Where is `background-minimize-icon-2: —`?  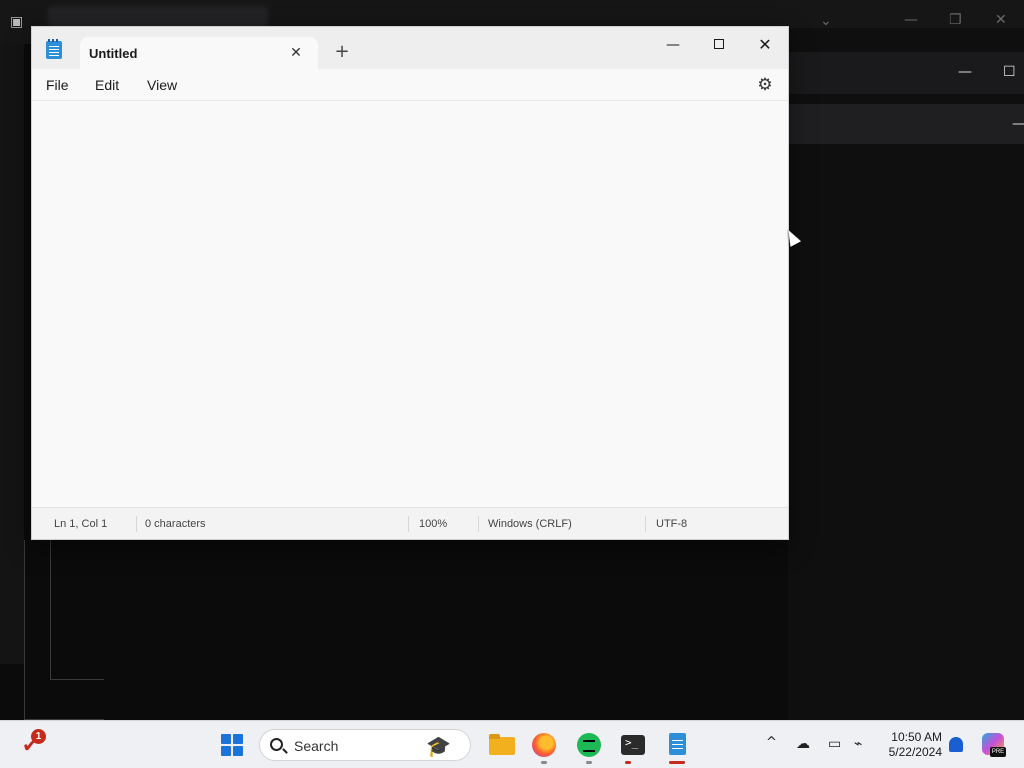 background-minimize-icon-2: — is located at coordinates (965, 72).